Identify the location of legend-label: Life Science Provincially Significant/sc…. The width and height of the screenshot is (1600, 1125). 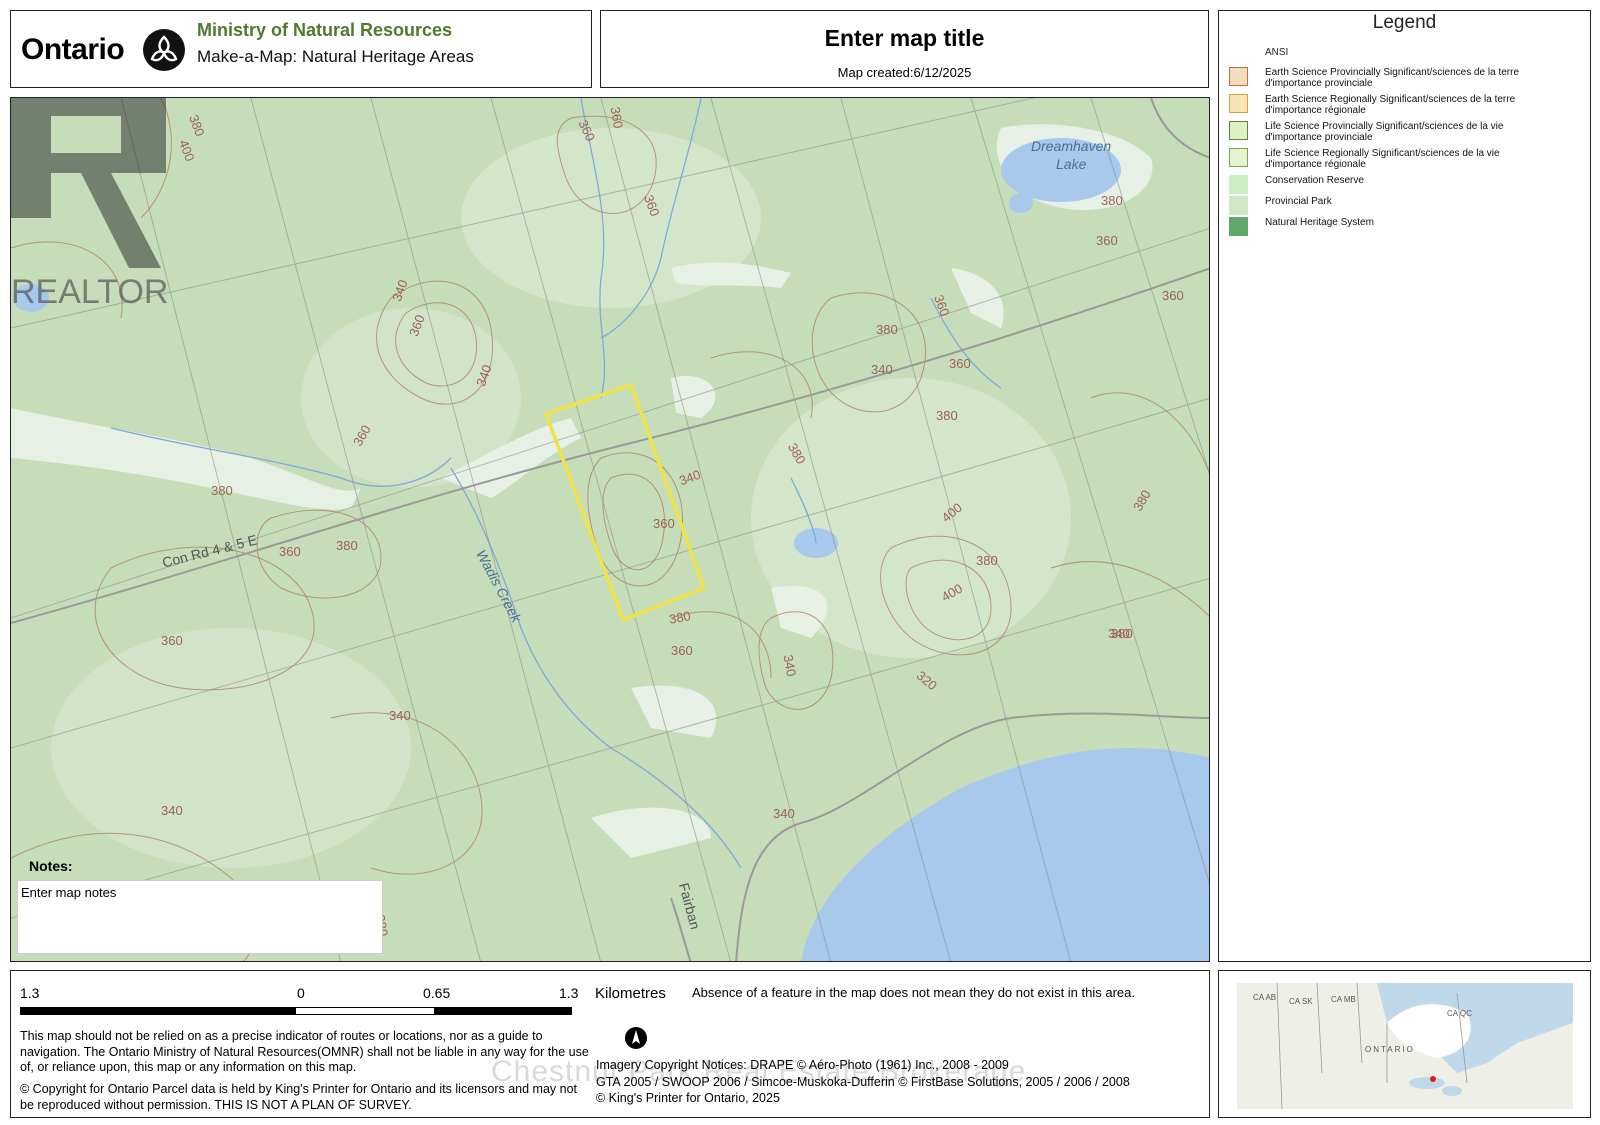
(1415, 132).